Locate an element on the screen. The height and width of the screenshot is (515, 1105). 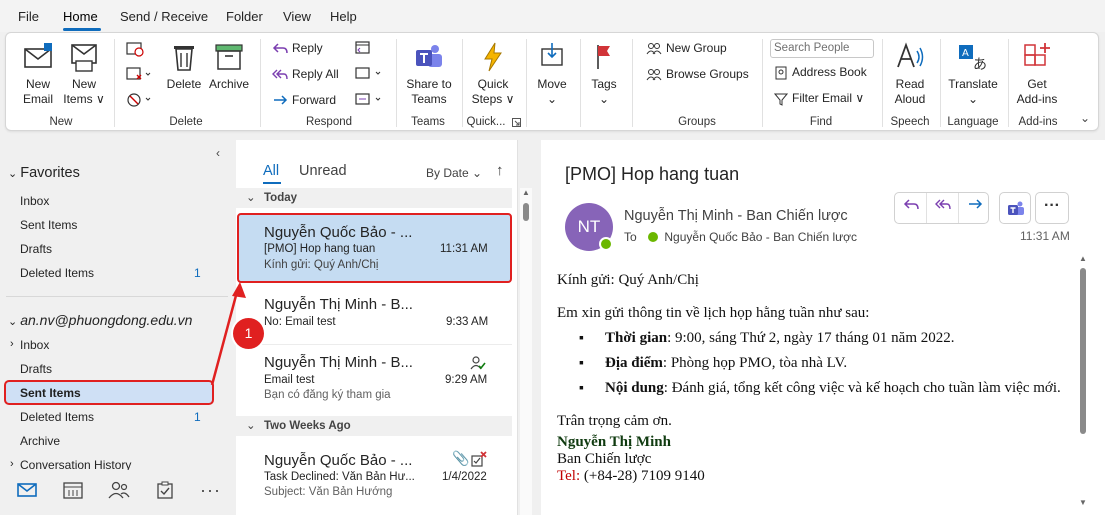
pane-divider is located at coordinates (537, 327).